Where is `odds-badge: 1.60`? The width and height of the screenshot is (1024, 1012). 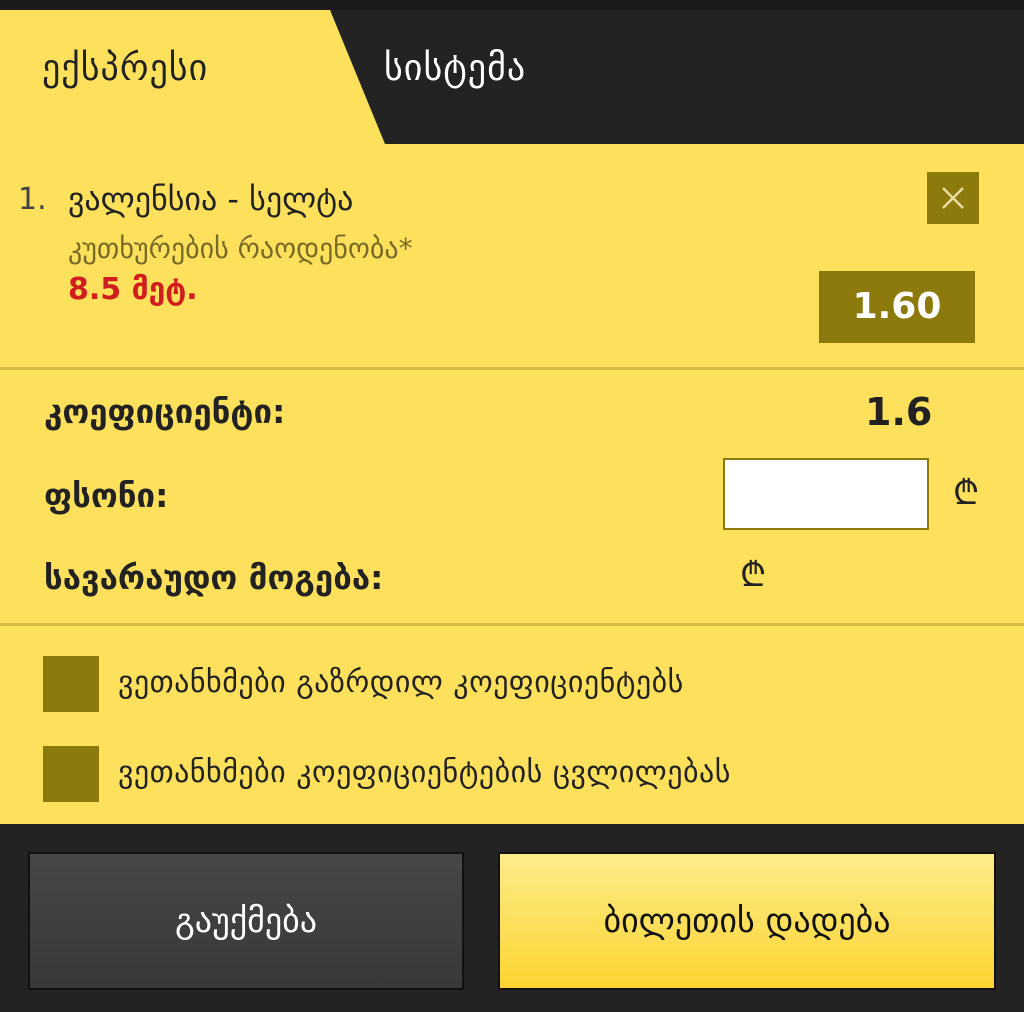
odds-badge: 1.60 is located at coordinates (897, 307).